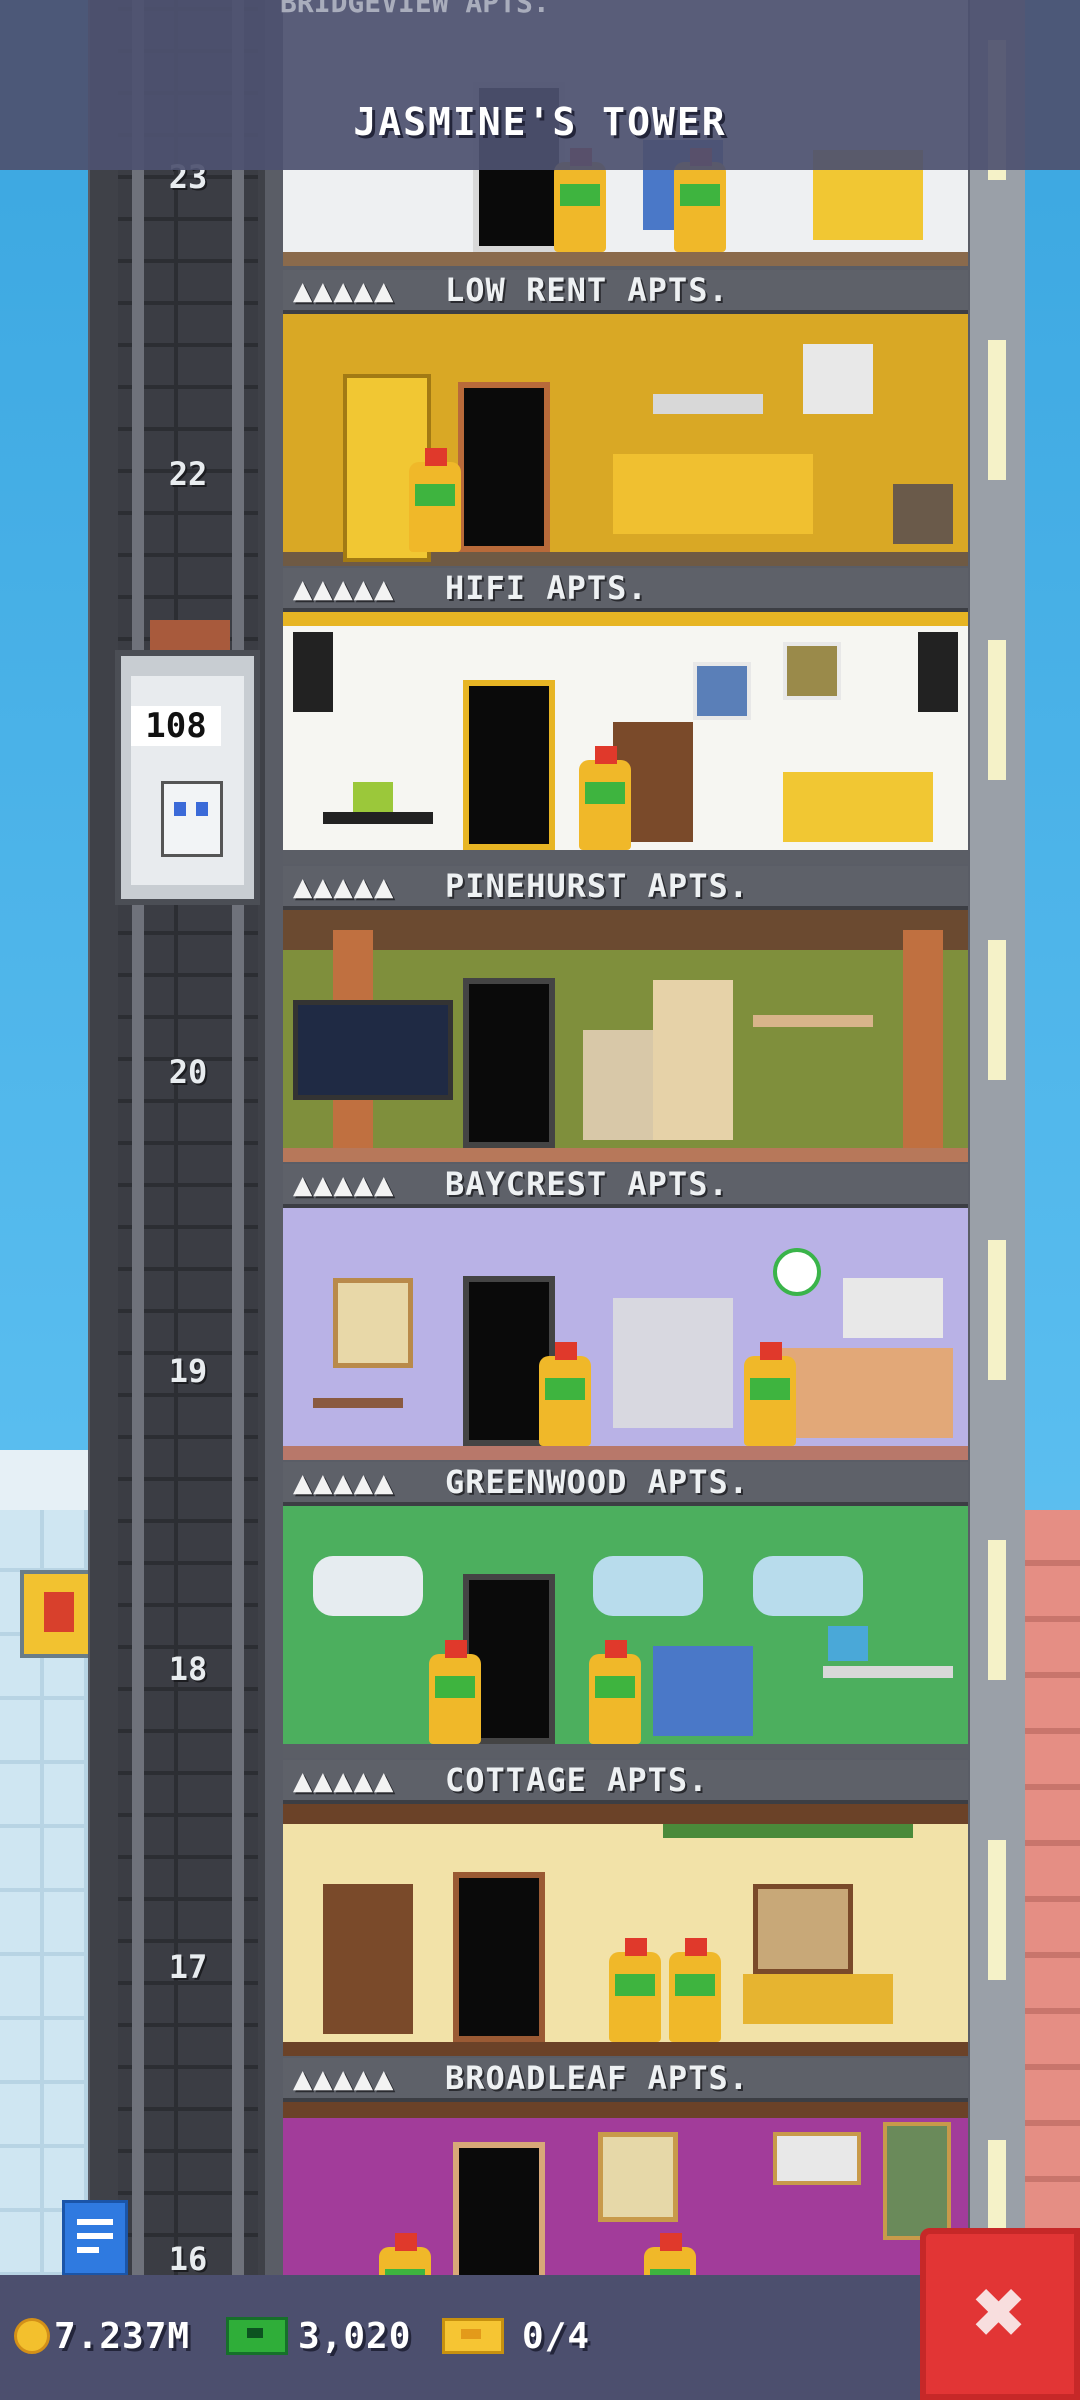 The width and height of the screenshot is (1080, 2400). I want to click on coin-icon, so click(32, 2336).